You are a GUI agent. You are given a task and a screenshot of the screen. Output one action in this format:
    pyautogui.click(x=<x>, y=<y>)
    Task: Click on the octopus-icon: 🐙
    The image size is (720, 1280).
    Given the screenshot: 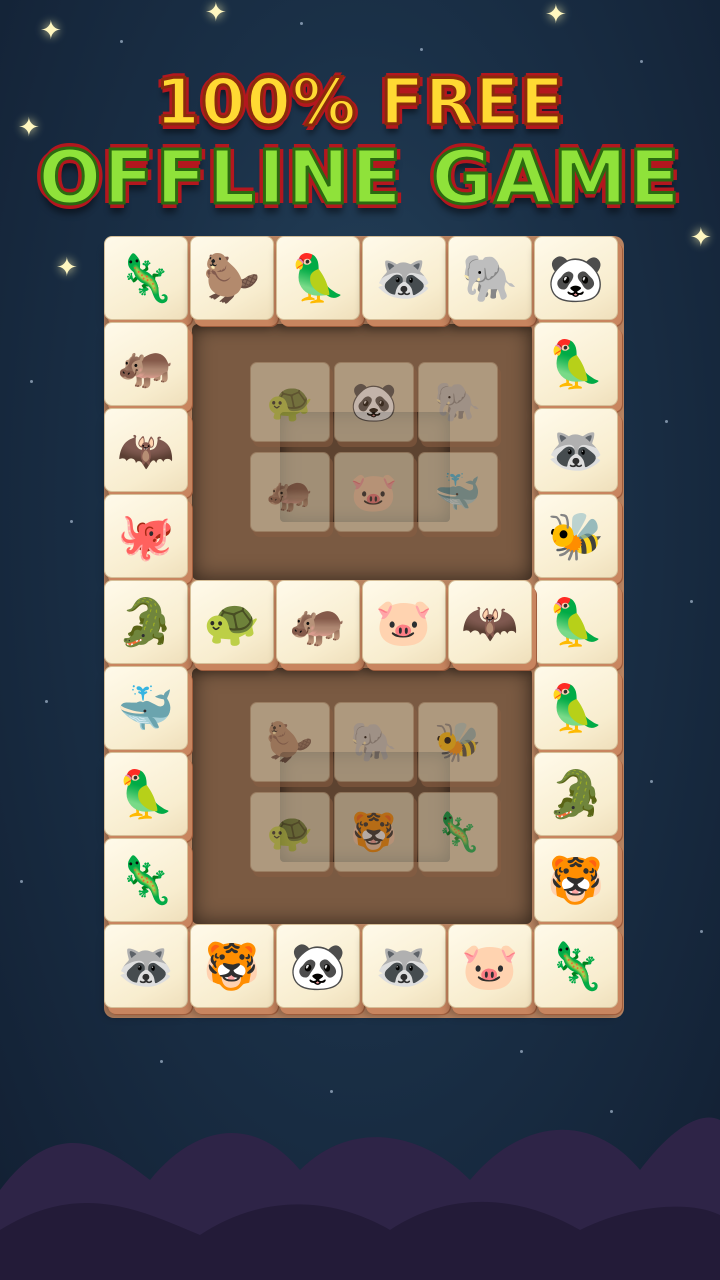 What is the action you would take?
    pyautogui.click(x=146, y=536)
    